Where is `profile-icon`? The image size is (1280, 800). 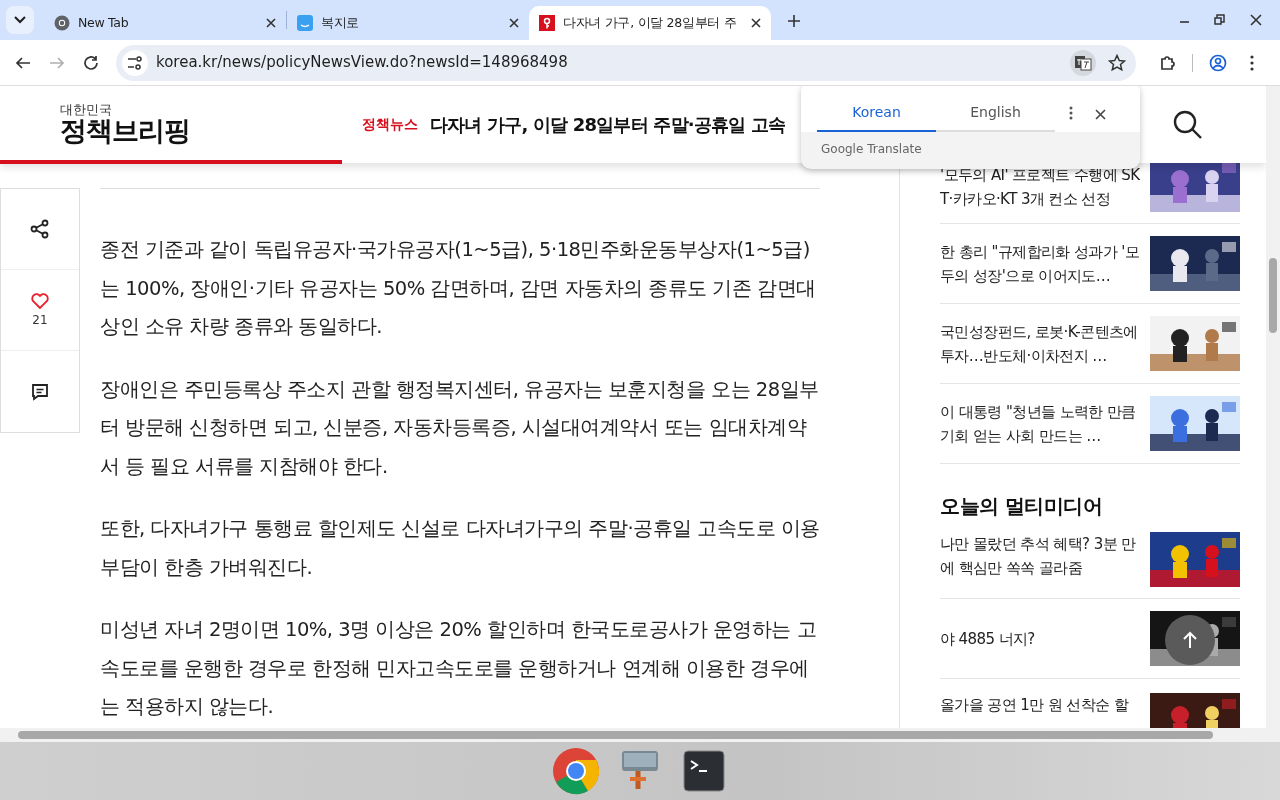 profile-icon is located at coordinates (1218, 62).